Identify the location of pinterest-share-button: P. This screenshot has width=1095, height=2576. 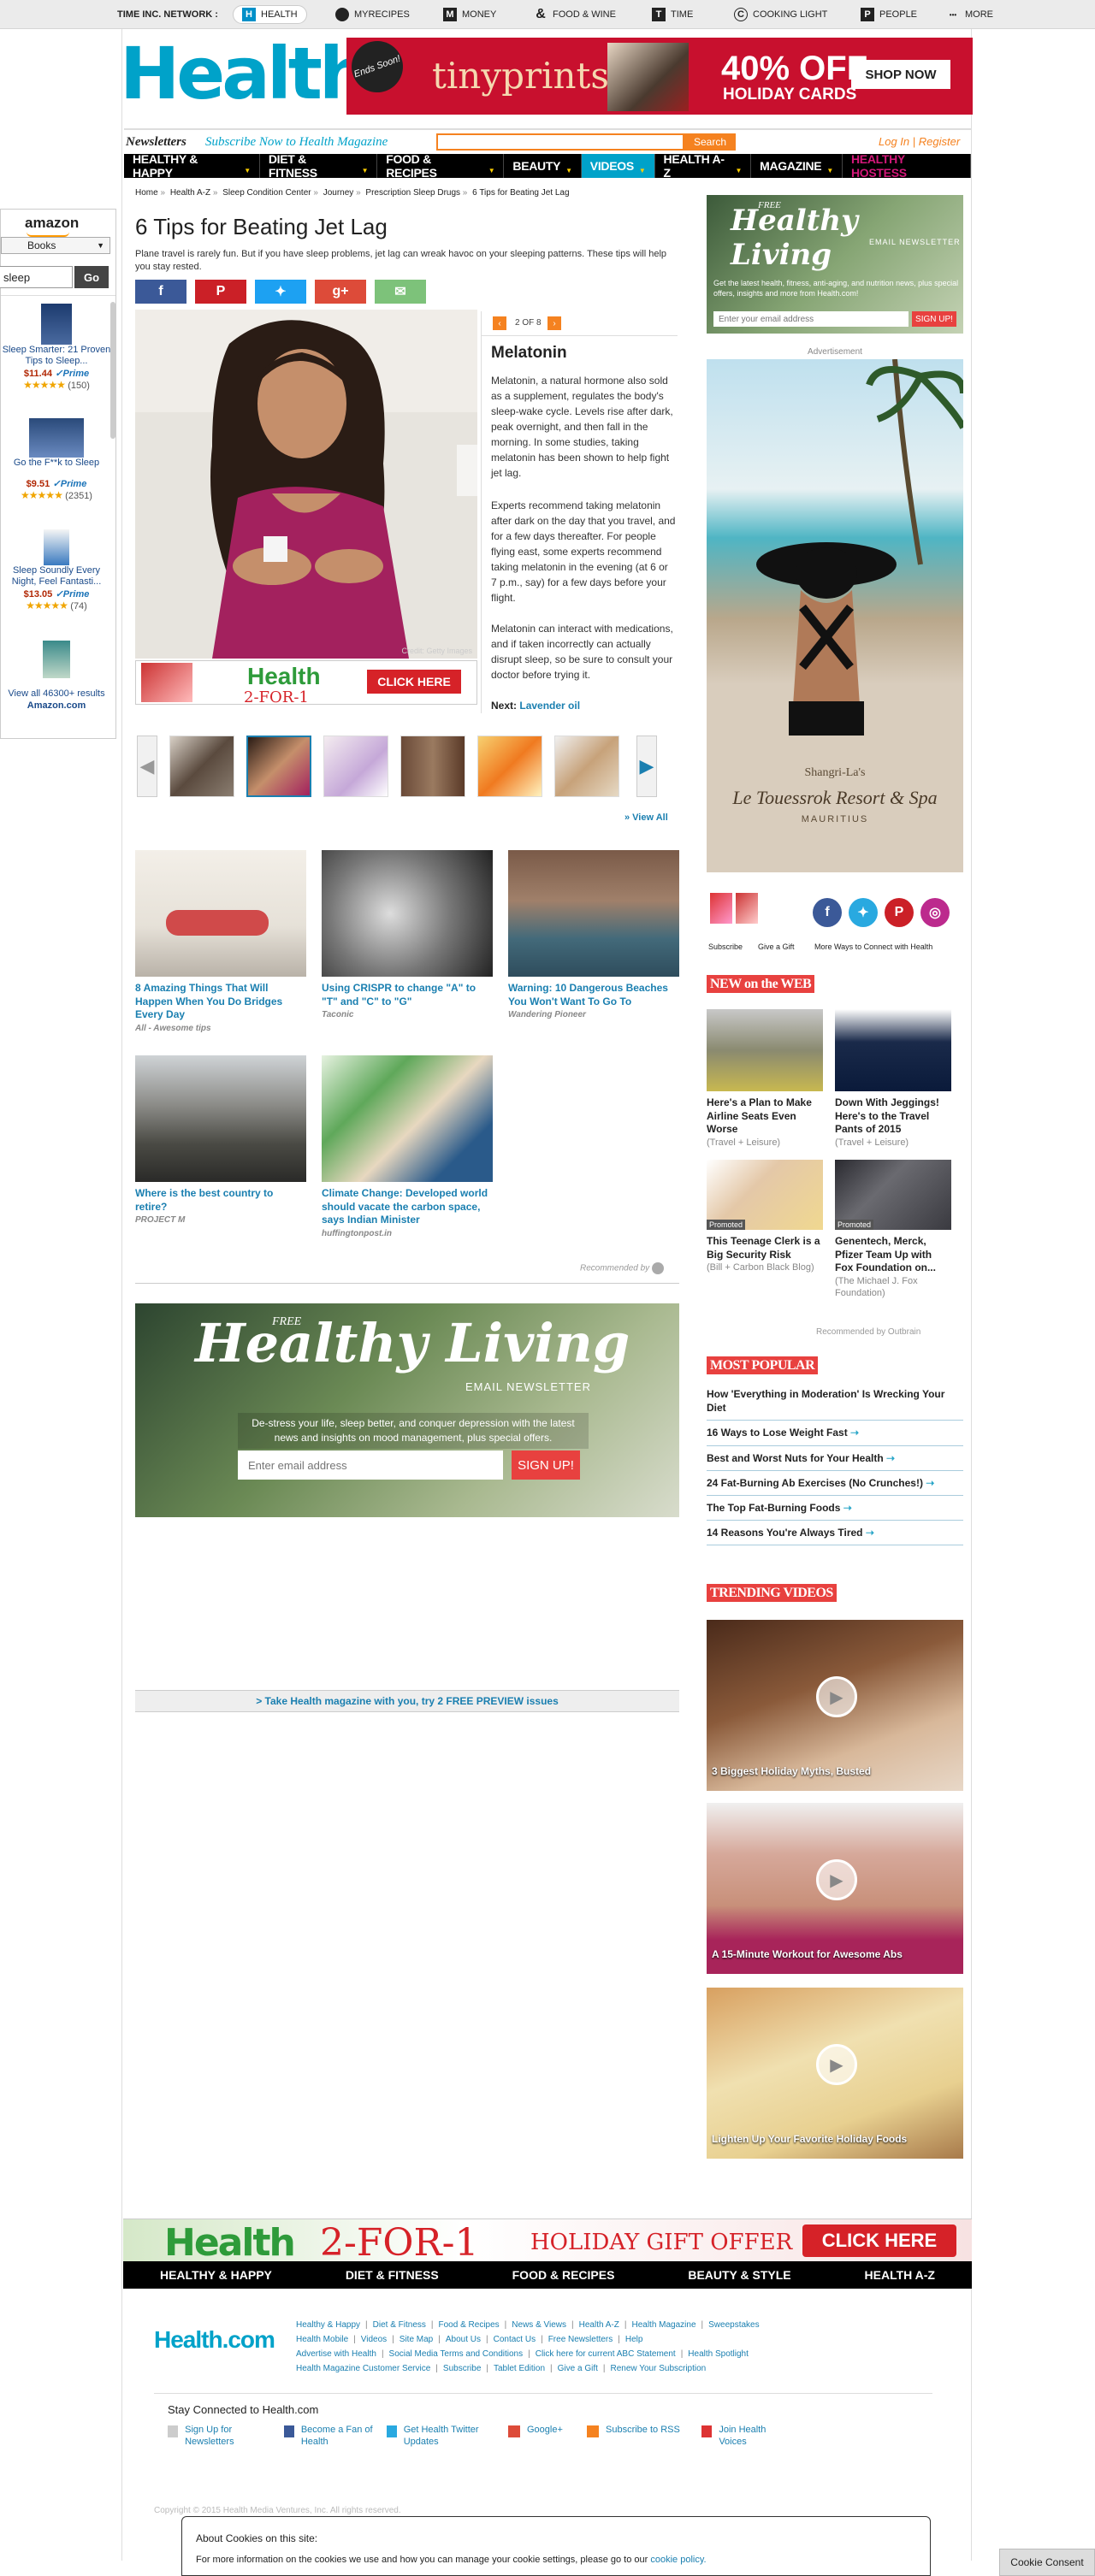
(220, 292).